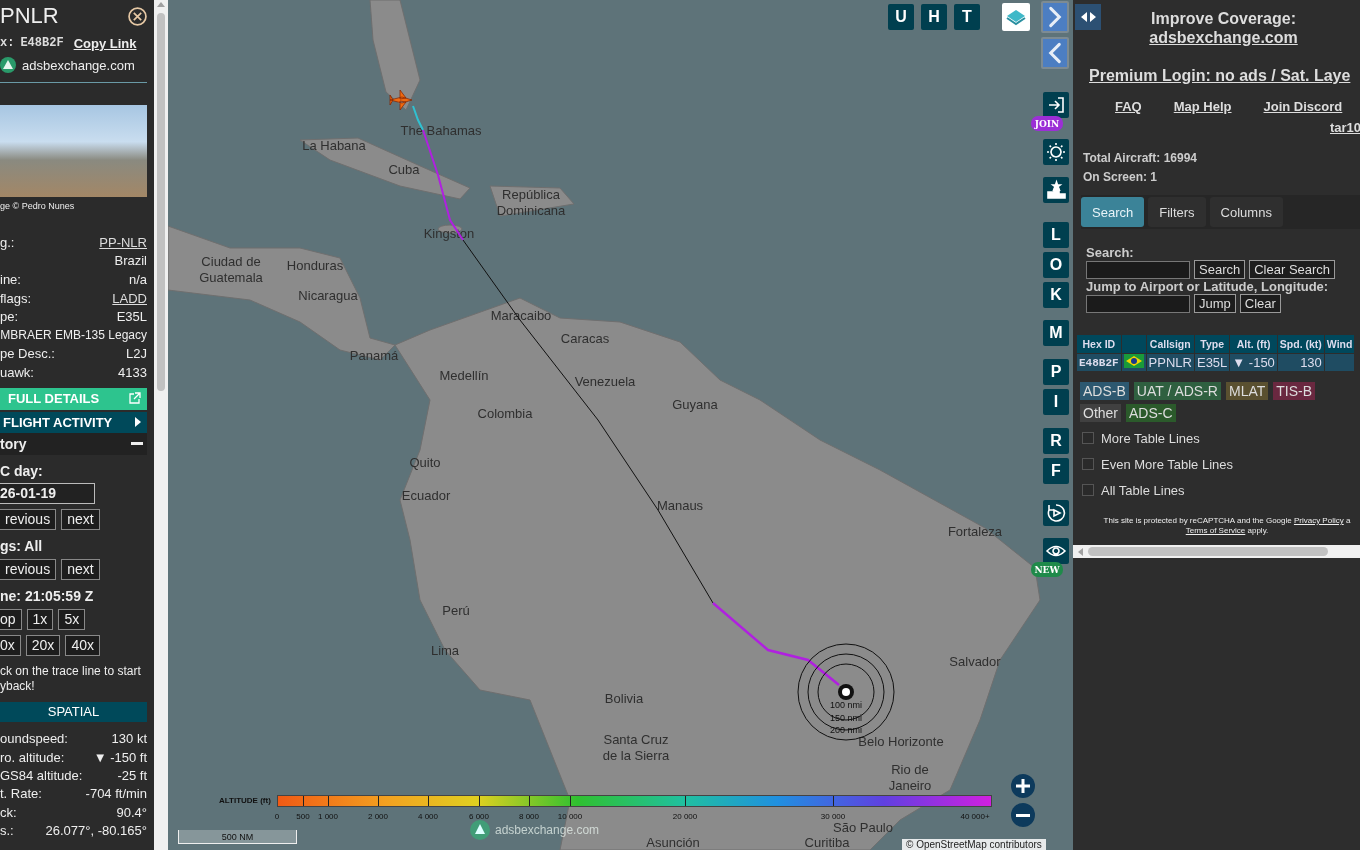 This screenshot has height=850, width=1360. Describe the element at coordinates (129, 739) in the screenshot. I see `spatial-value: 130 kt` at that location.